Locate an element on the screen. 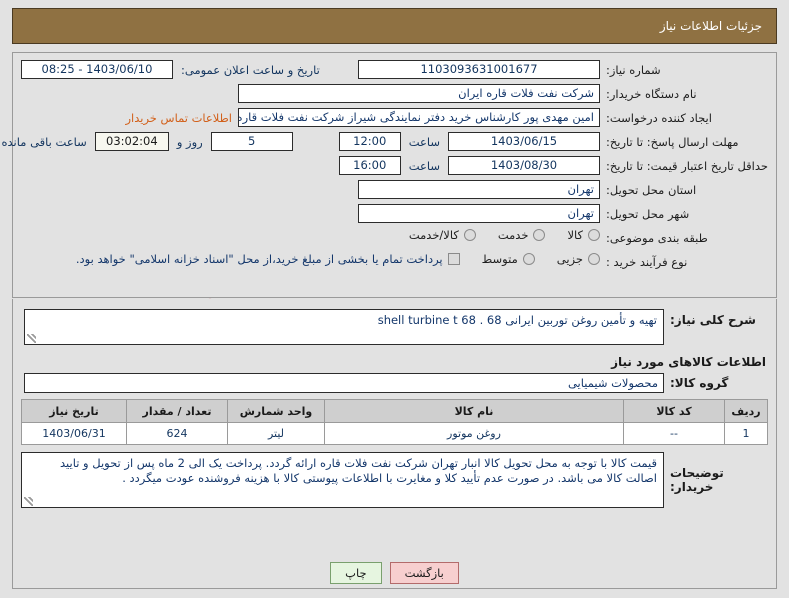 This screenshot has width=789, height=598. radio-category-kala-khedmat: کالا/خدمت is located at coordinates (442, 235).